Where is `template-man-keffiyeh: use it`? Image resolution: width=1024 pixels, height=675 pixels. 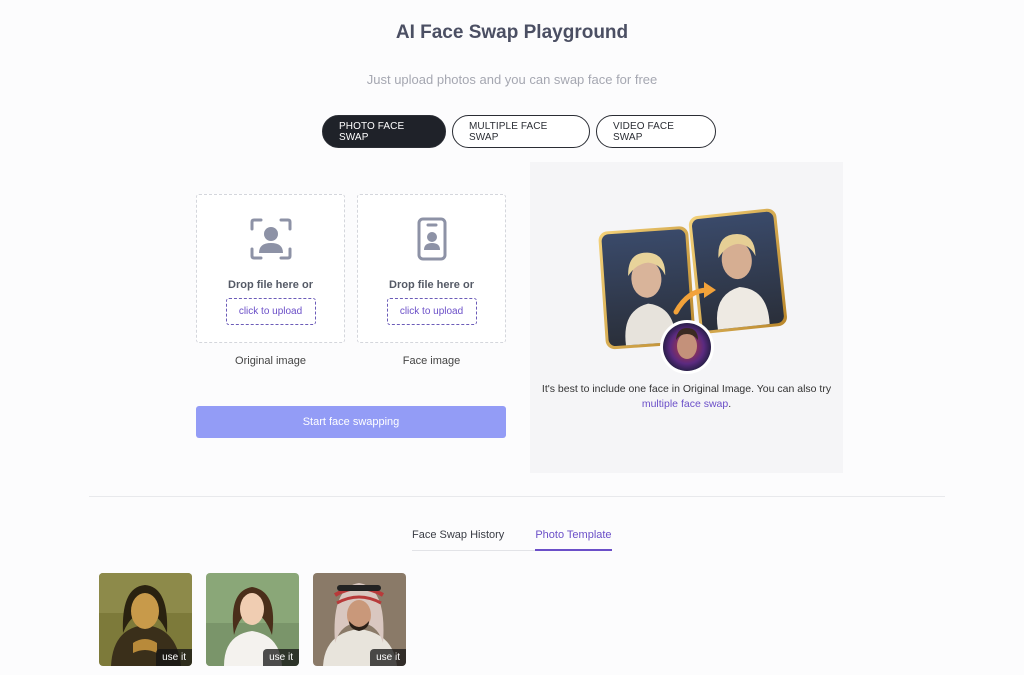
template-man-keffiyeh: use it is located at coordinates (359, 619).